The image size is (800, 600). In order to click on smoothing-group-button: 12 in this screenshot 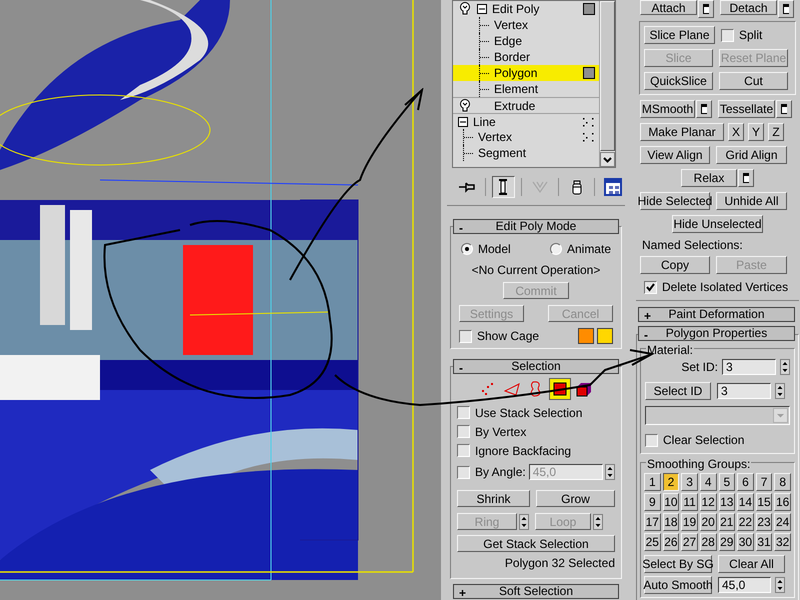, I will do `click(708, 502)`.